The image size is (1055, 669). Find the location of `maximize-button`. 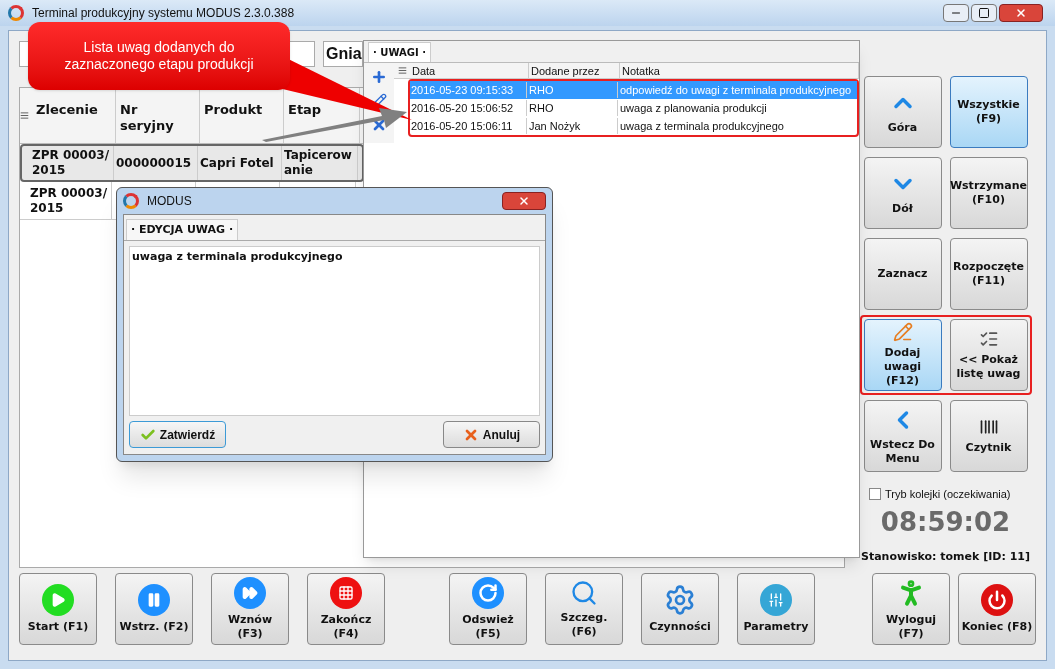

maximize-button is located at coordinates (984, 13).